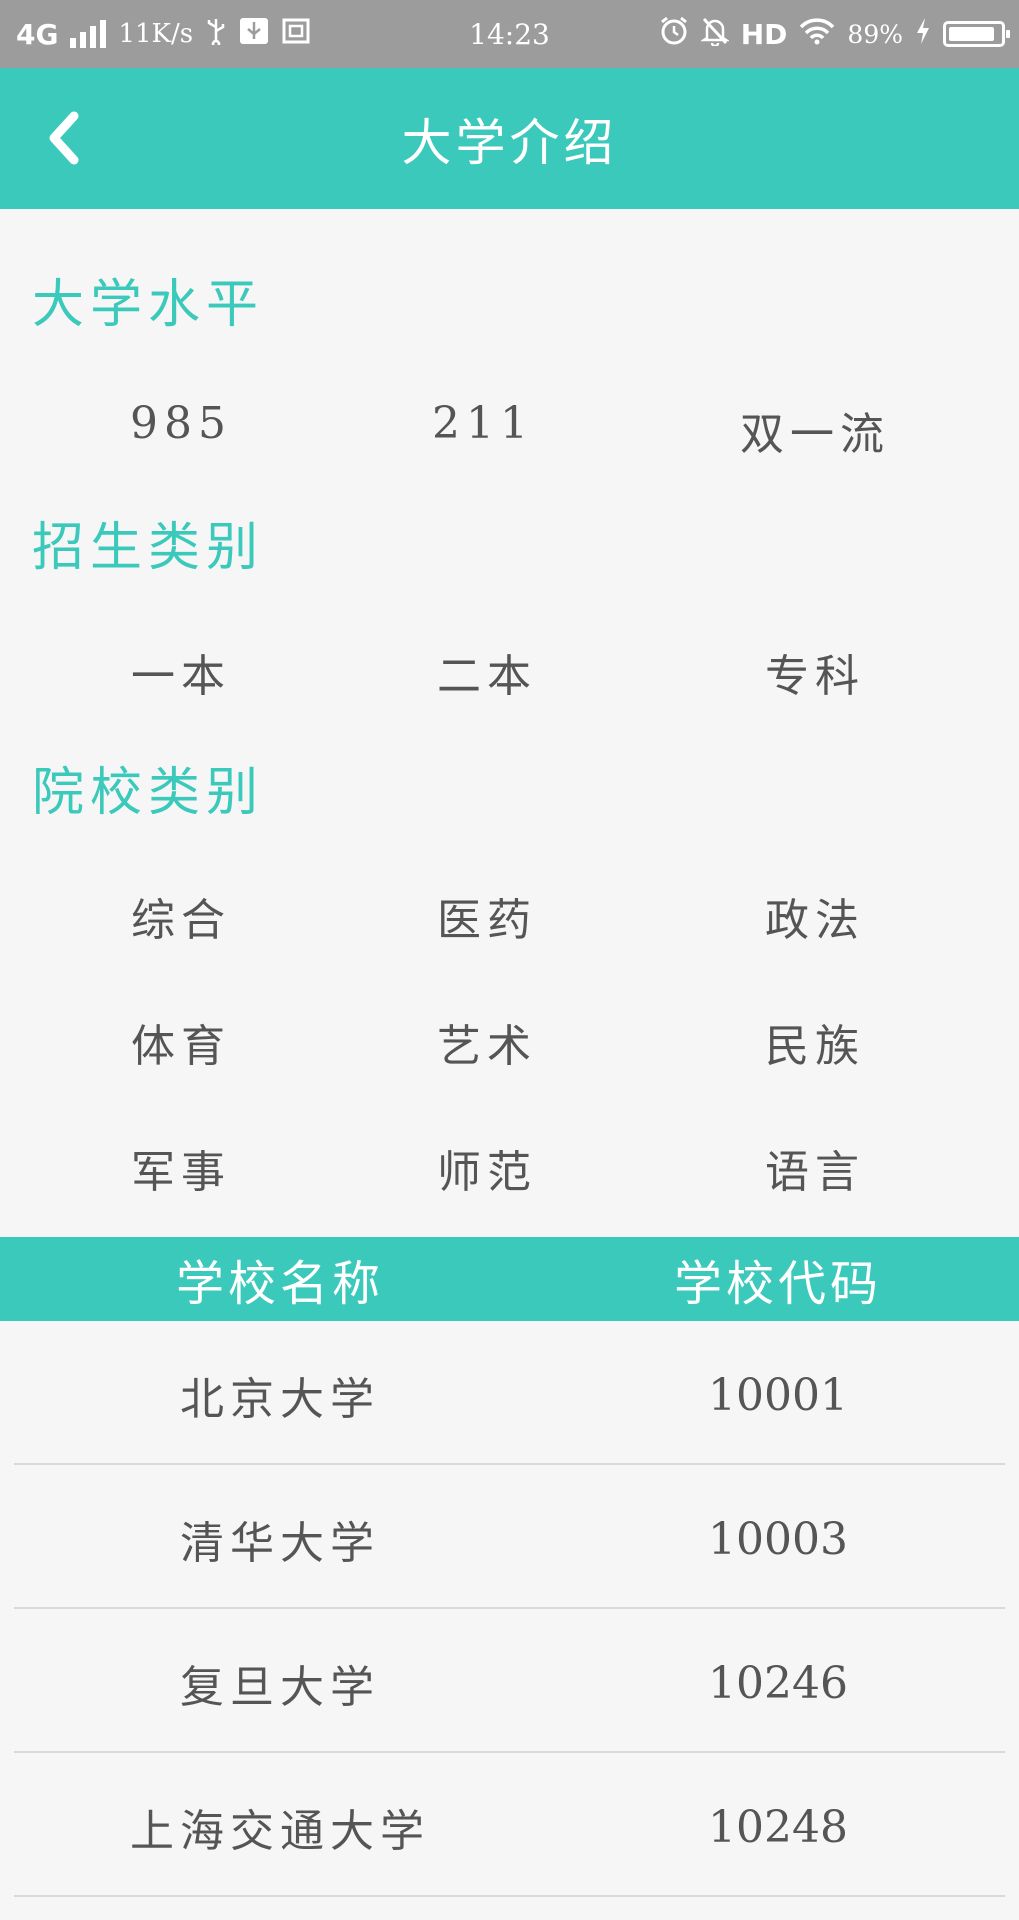 Image resolution: width=1019 pixels, height=1920 pixels. I want to click on app-header: 大学介绍, so click(509, 138).